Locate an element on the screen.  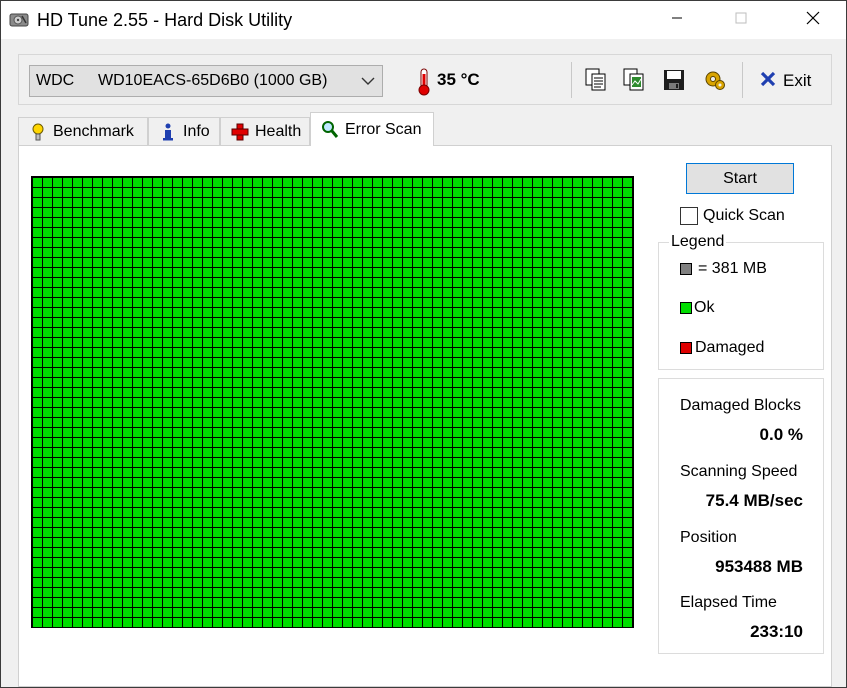
quick-scan-checkbox is located at coordinates (689, 216).